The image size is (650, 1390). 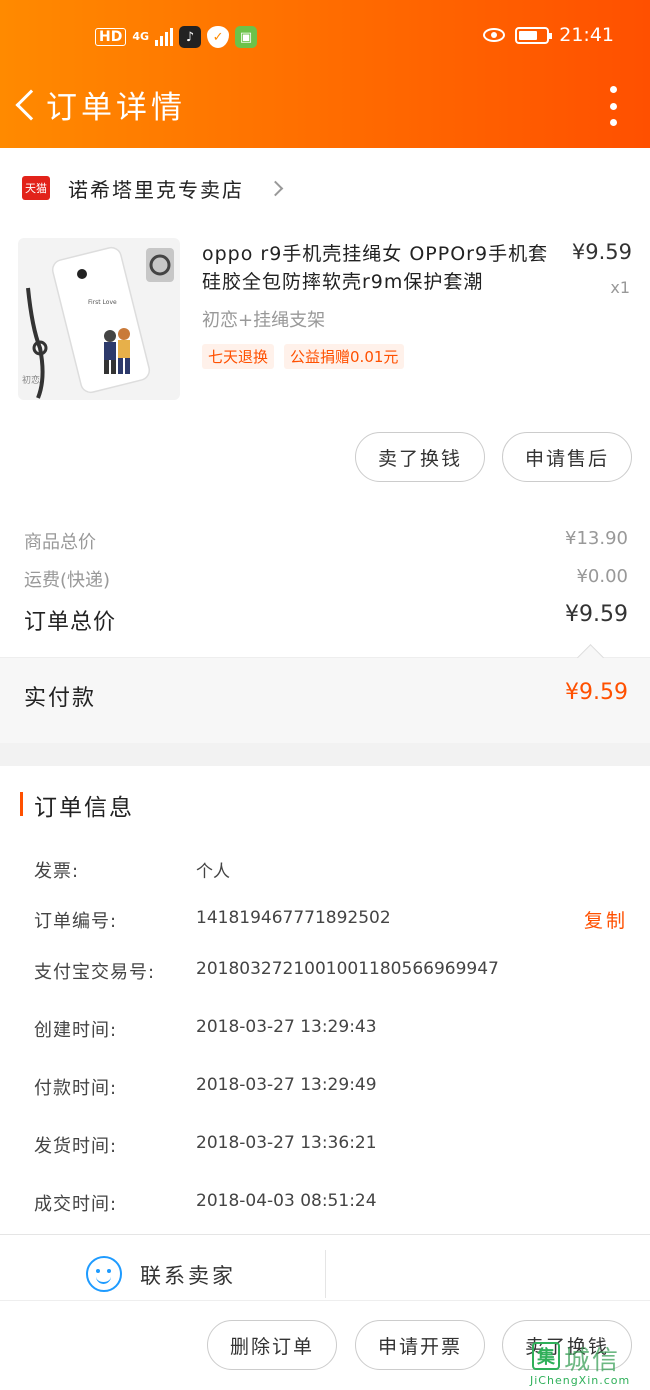 I want to click on shop-link: 天猫 诺希塔里克专卖店, so click(x=153, y=188).